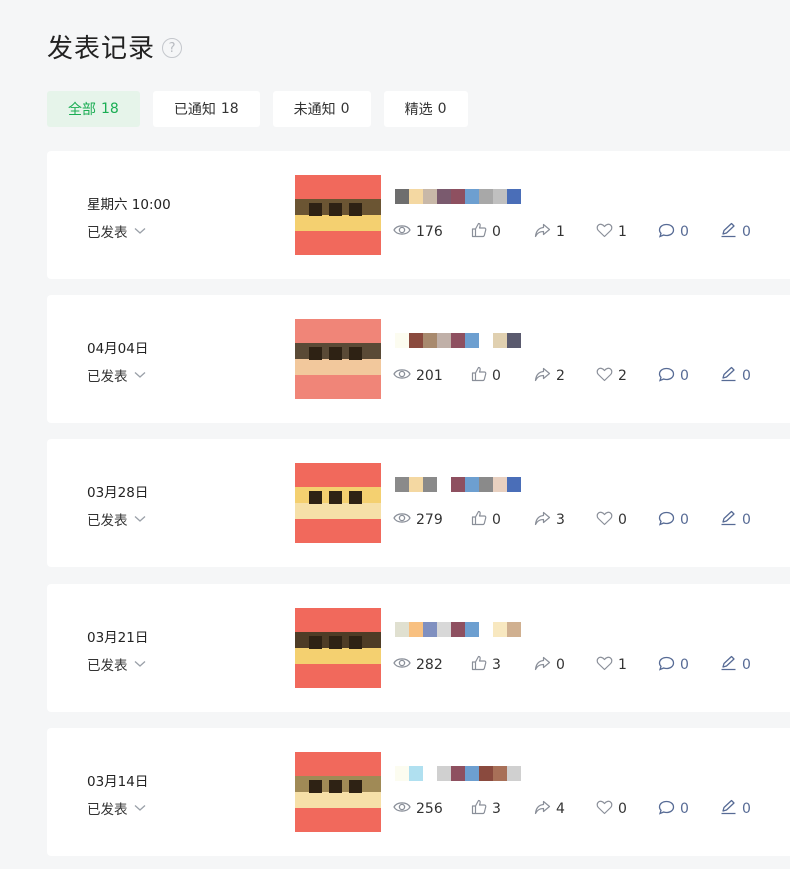  What do you see at coordinates (418, 359) in the screenshot?
I see `record-card: 04月04日 已发表 201 0 2 2 0 0` at bounding box center [418, 359].